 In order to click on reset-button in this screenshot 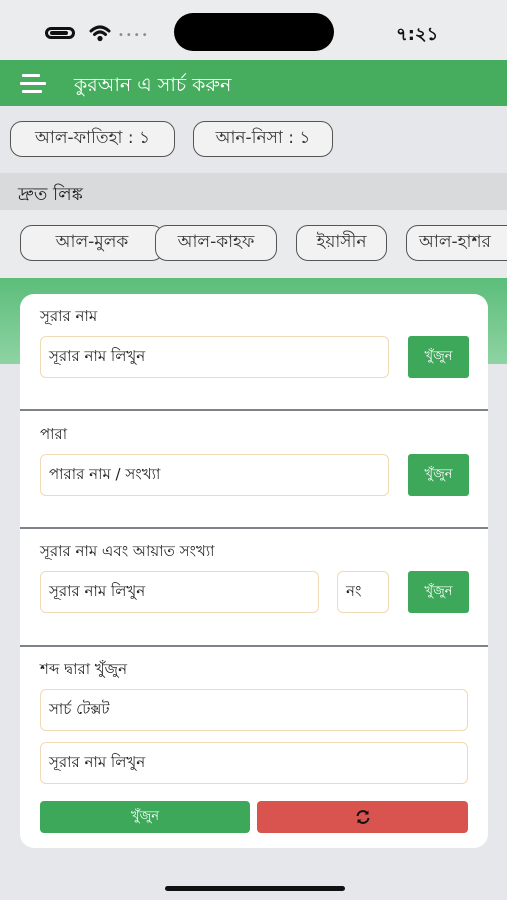, I will do `click(362, 817)`.